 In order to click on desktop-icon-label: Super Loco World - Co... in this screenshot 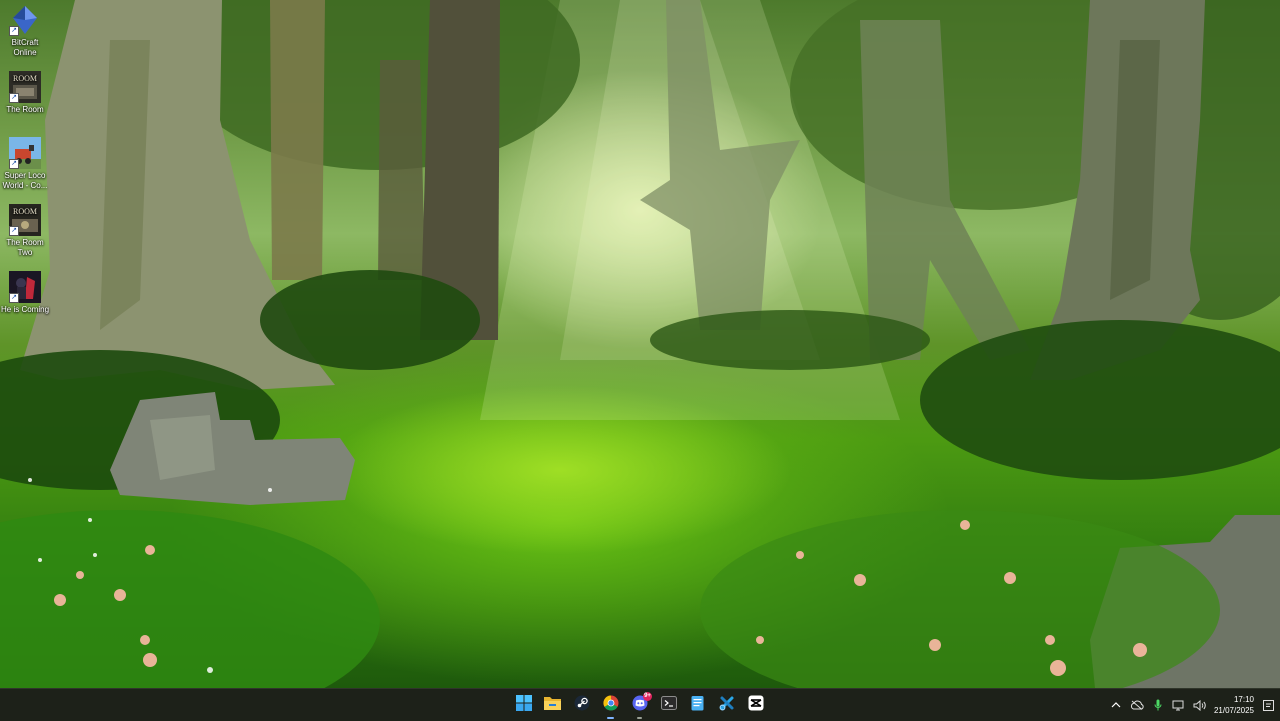, I will do `click(25, 180)`.